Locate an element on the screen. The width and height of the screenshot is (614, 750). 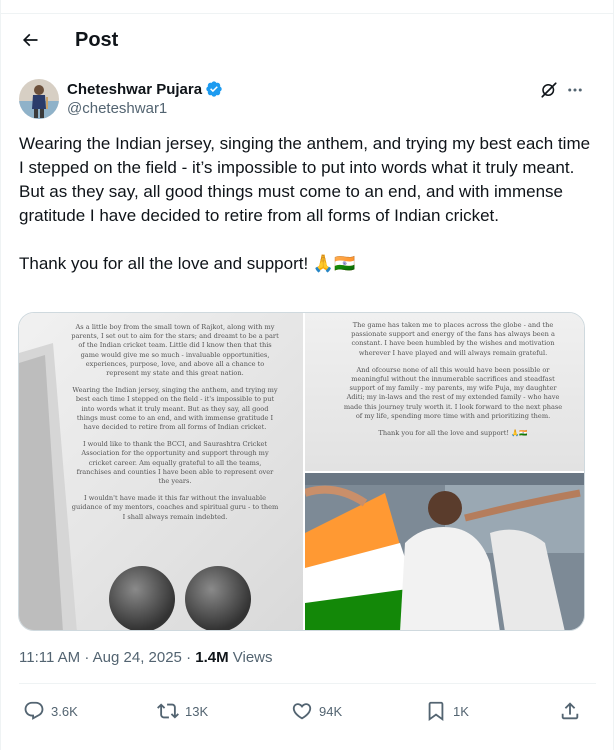
bookmark-icon is located at coordinates (436, 711).